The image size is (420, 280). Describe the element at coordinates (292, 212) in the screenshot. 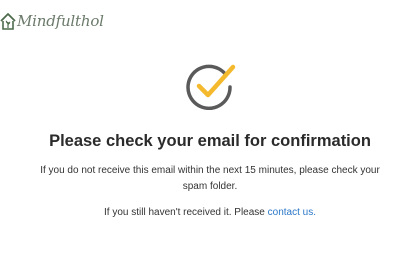

I see `contact-us-link: contact us.` at that location.